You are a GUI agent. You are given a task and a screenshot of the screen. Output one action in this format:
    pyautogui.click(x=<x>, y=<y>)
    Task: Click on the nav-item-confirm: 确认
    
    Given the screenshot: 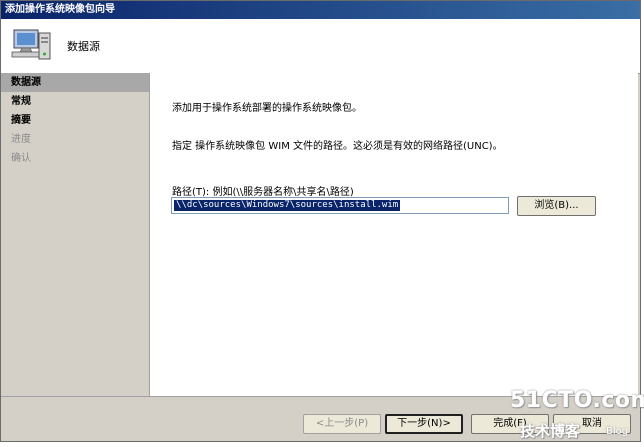 What is the action you would take?
    pyautogui.click(x=21, y=158)
    